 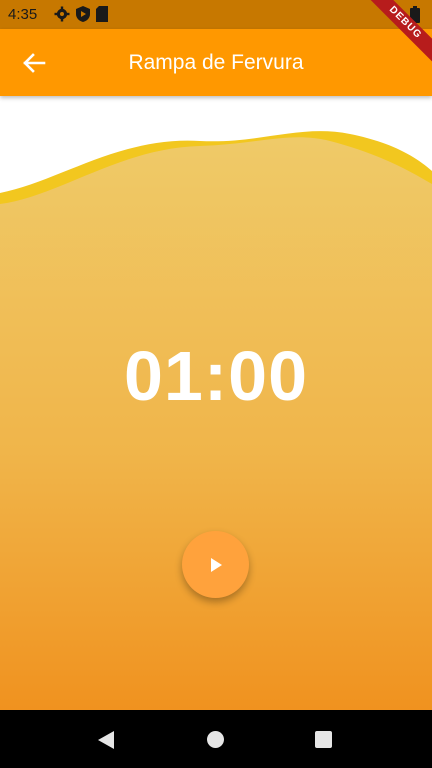 I want to click on gear-icon, so click(x=62, y=14).